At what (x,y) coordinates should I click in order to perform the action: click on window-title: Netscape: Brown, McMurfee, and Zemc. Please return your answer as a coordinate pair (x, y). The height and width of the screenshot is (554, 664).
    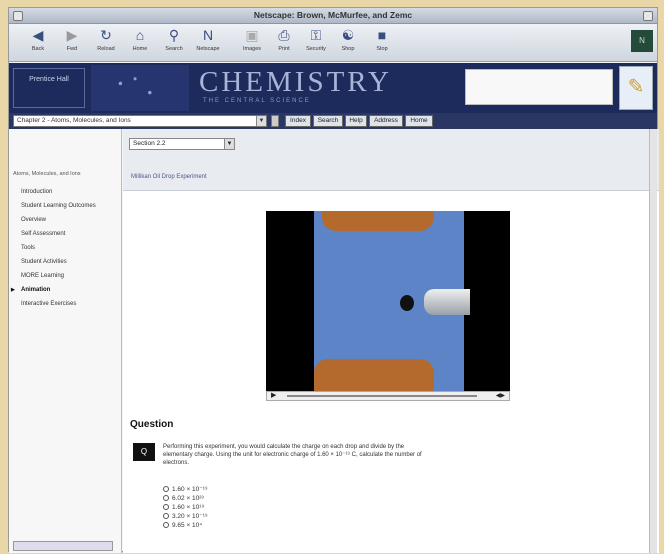
    Looking at the image, I should click on (333, 15).